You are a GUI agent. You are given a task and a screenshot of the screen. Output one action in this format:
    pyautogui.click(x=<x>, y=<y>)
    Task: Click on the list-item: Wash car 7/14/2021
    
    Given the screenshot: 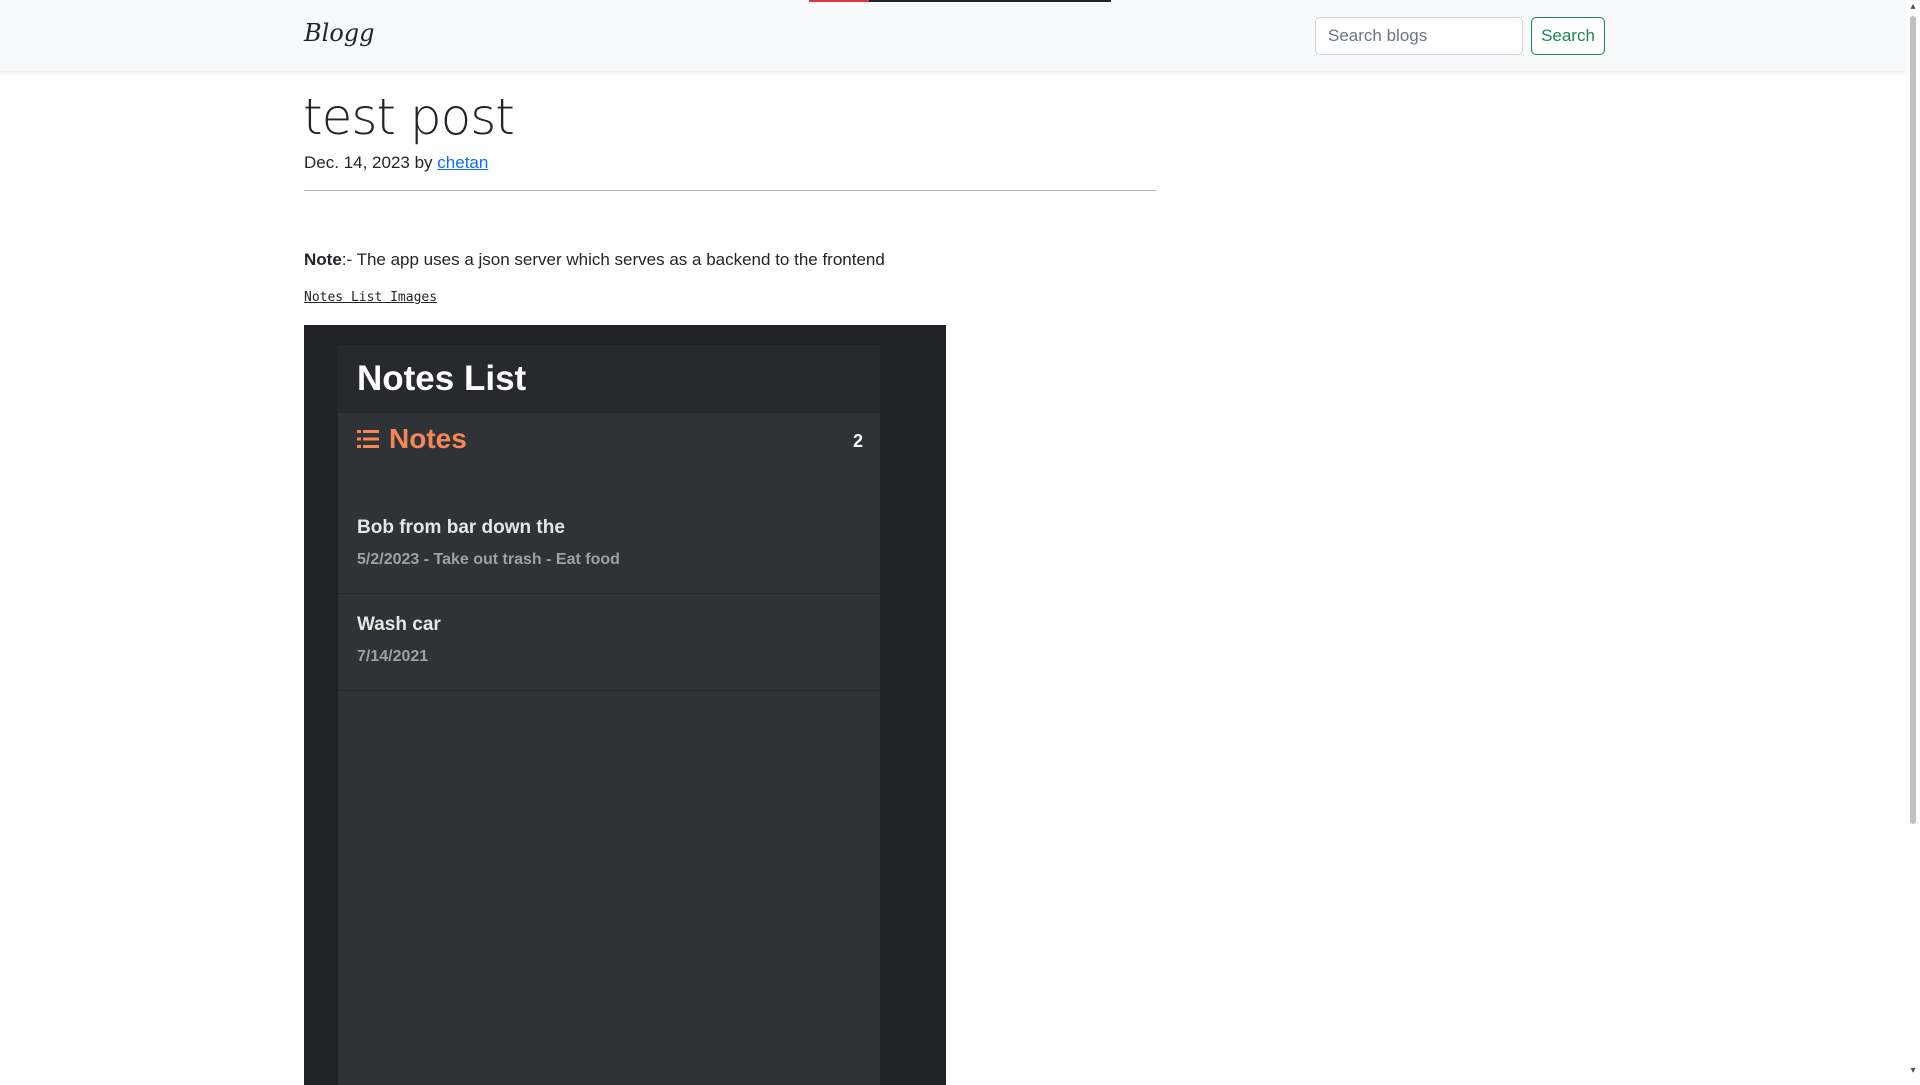 What is the action you would take?
    pyautogui.click(x=609, y=642)
    